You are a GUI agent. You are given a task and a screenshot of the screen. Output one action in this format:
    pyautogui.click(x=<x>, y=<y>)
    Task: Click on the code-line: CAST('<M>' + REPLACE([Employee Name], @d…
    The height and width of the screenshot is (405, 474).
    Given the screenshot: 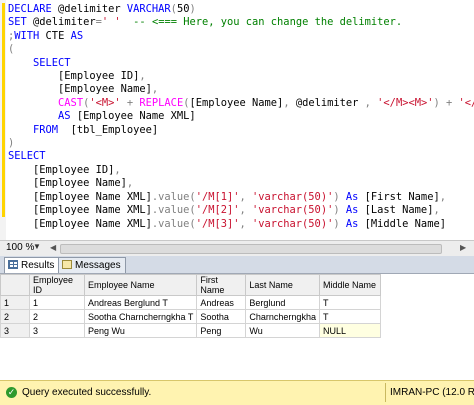 What is the action you would take?
    pyautogui.click(x=241, y=103)
    